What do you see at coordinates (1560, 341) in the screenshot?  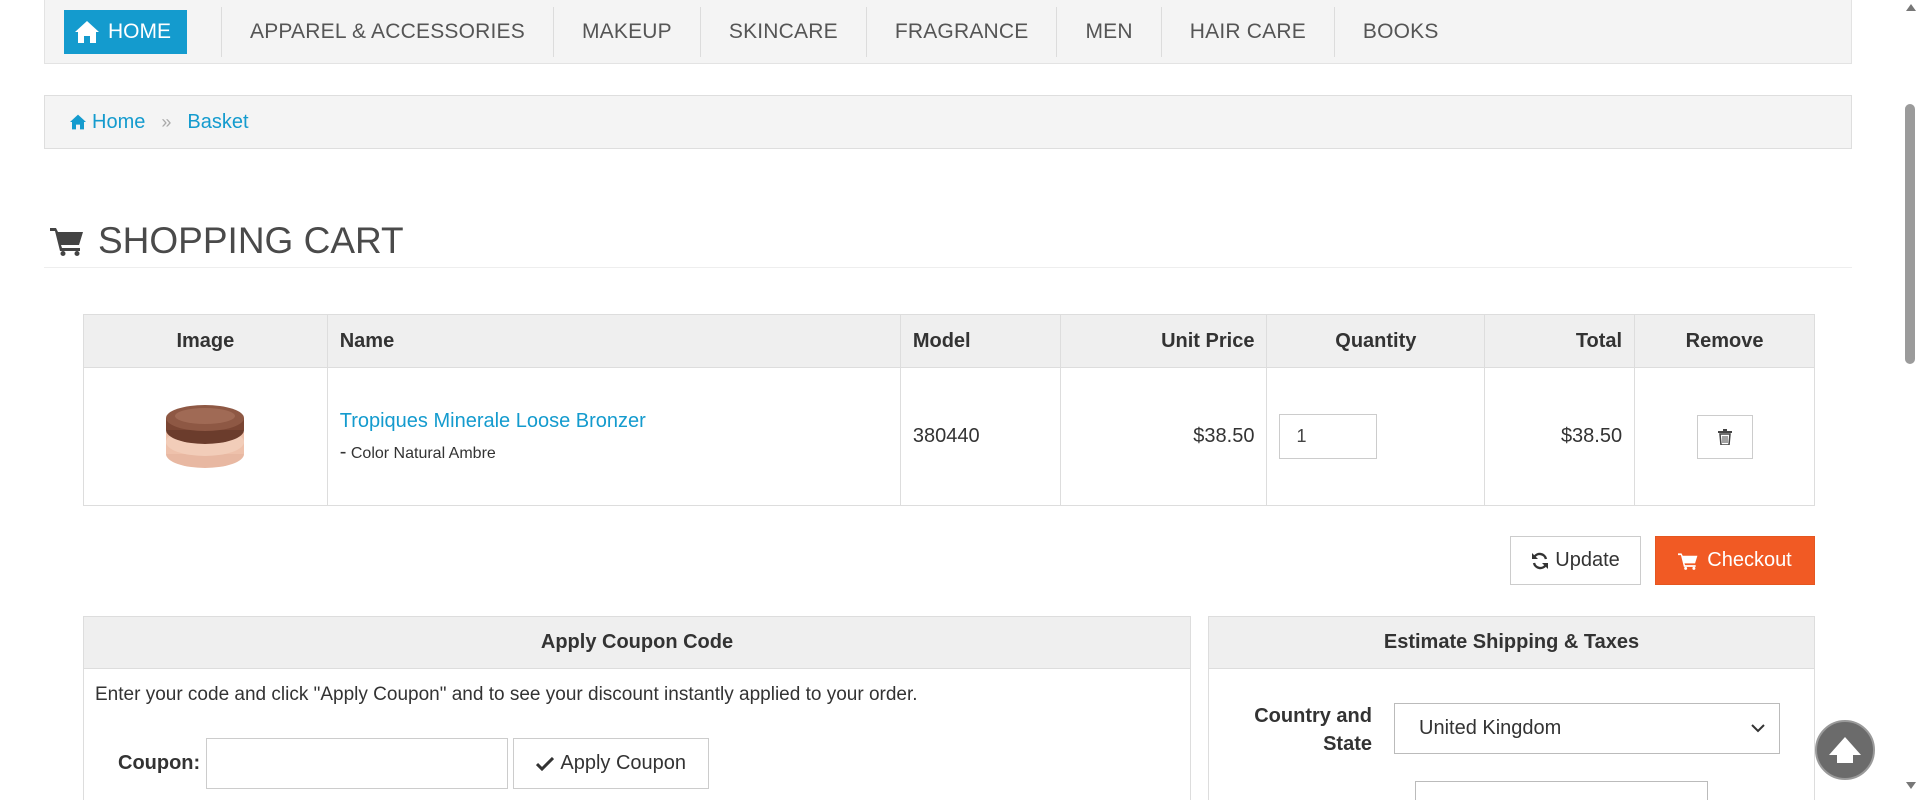 I see `col-header-total: Total` at bounding box center [1560, 341].